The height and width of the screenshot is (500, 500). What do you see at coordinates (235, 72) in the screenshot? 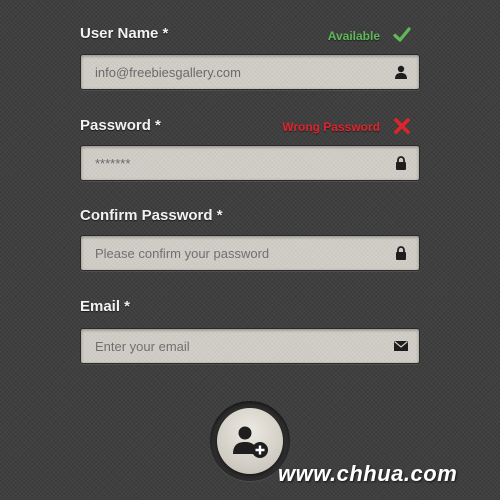
I see `username-input` at bounding box center [235, 72].